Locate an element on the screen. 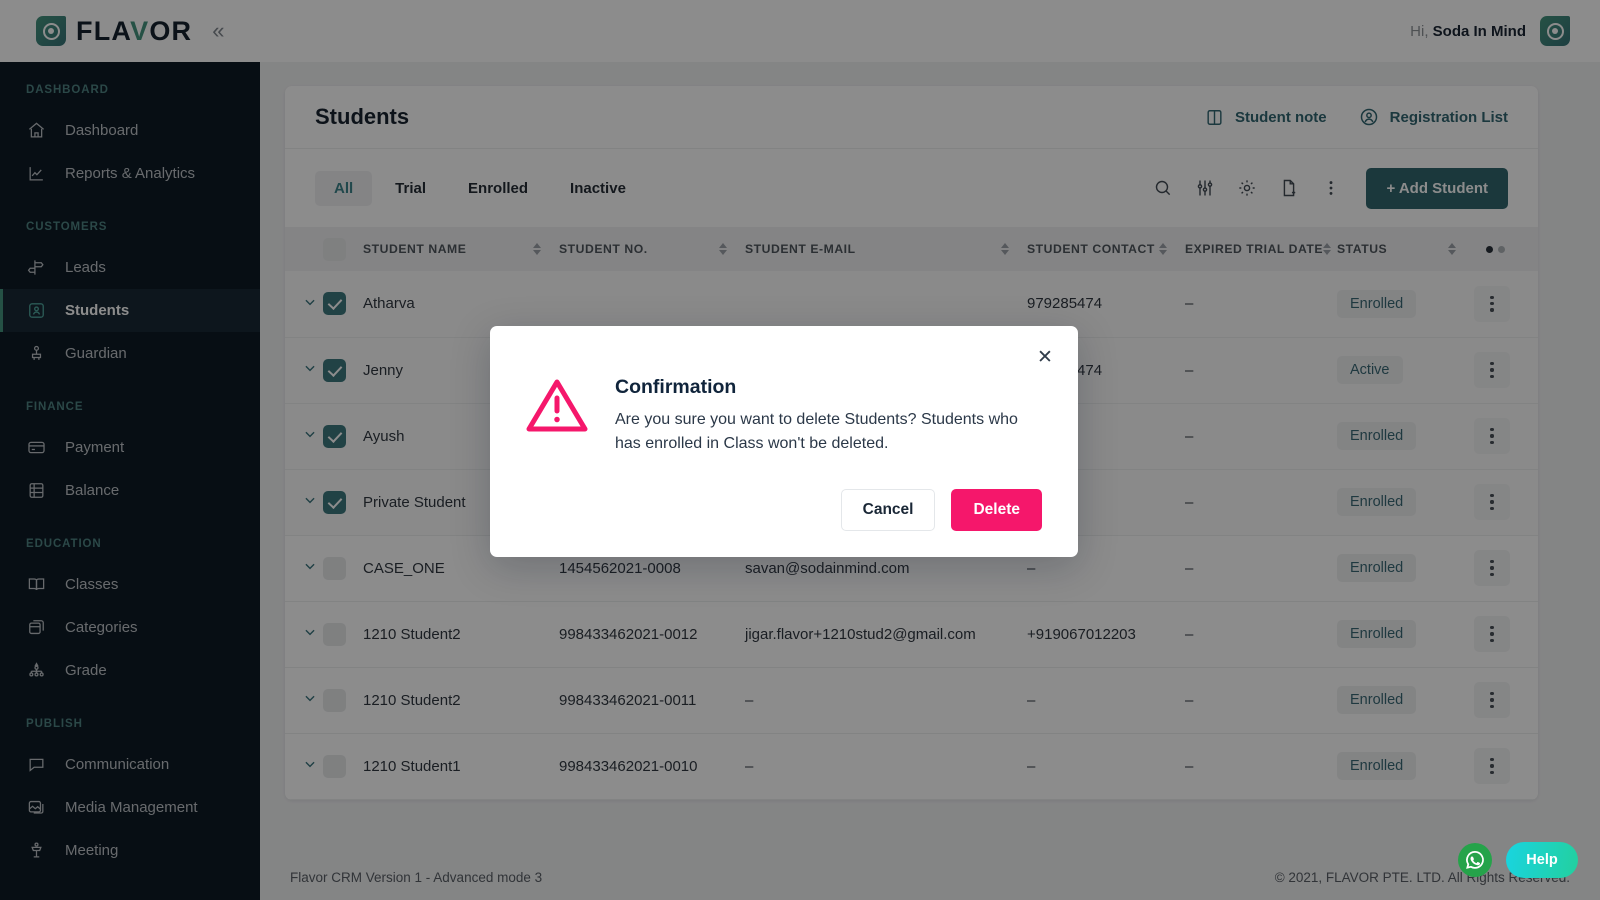 The width and height of the screenshot is (1600, 900). th-select-all is located at coordinates (343, 249).